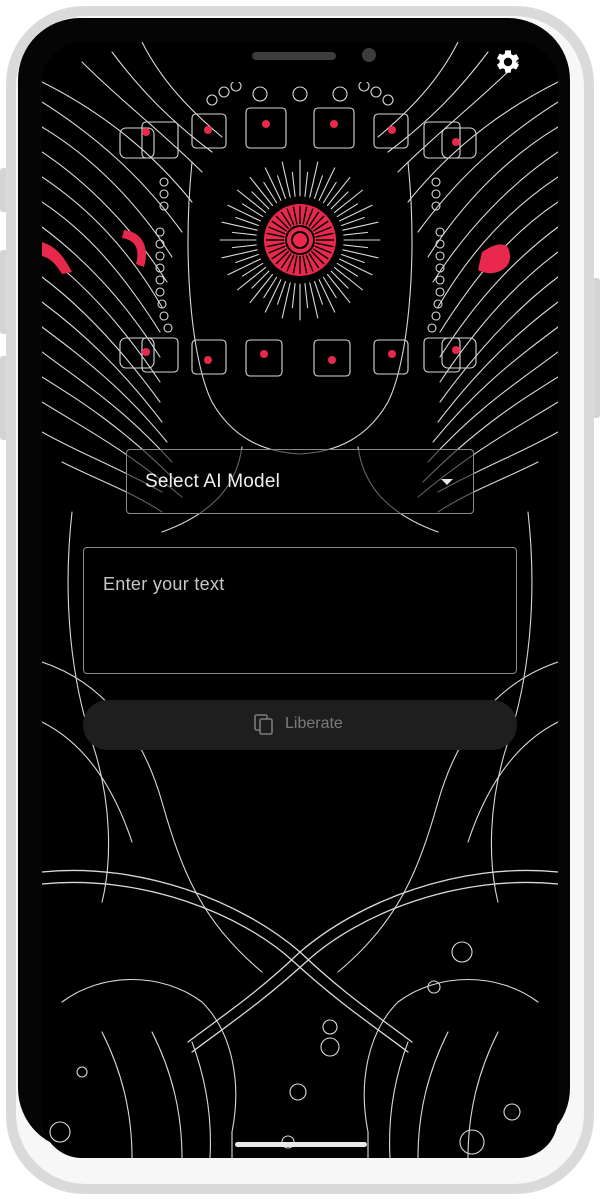  I want to click on hand-left, so click(149, 1068).